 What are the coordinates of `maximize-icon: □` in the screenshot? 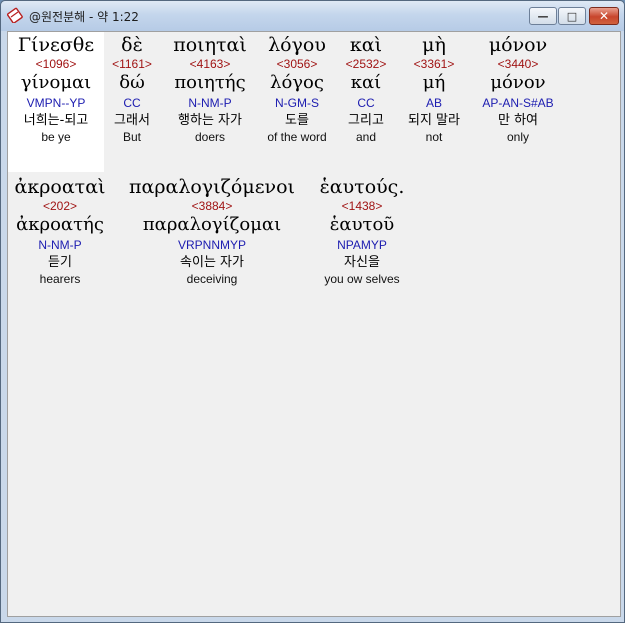 It's located at (572, 16).